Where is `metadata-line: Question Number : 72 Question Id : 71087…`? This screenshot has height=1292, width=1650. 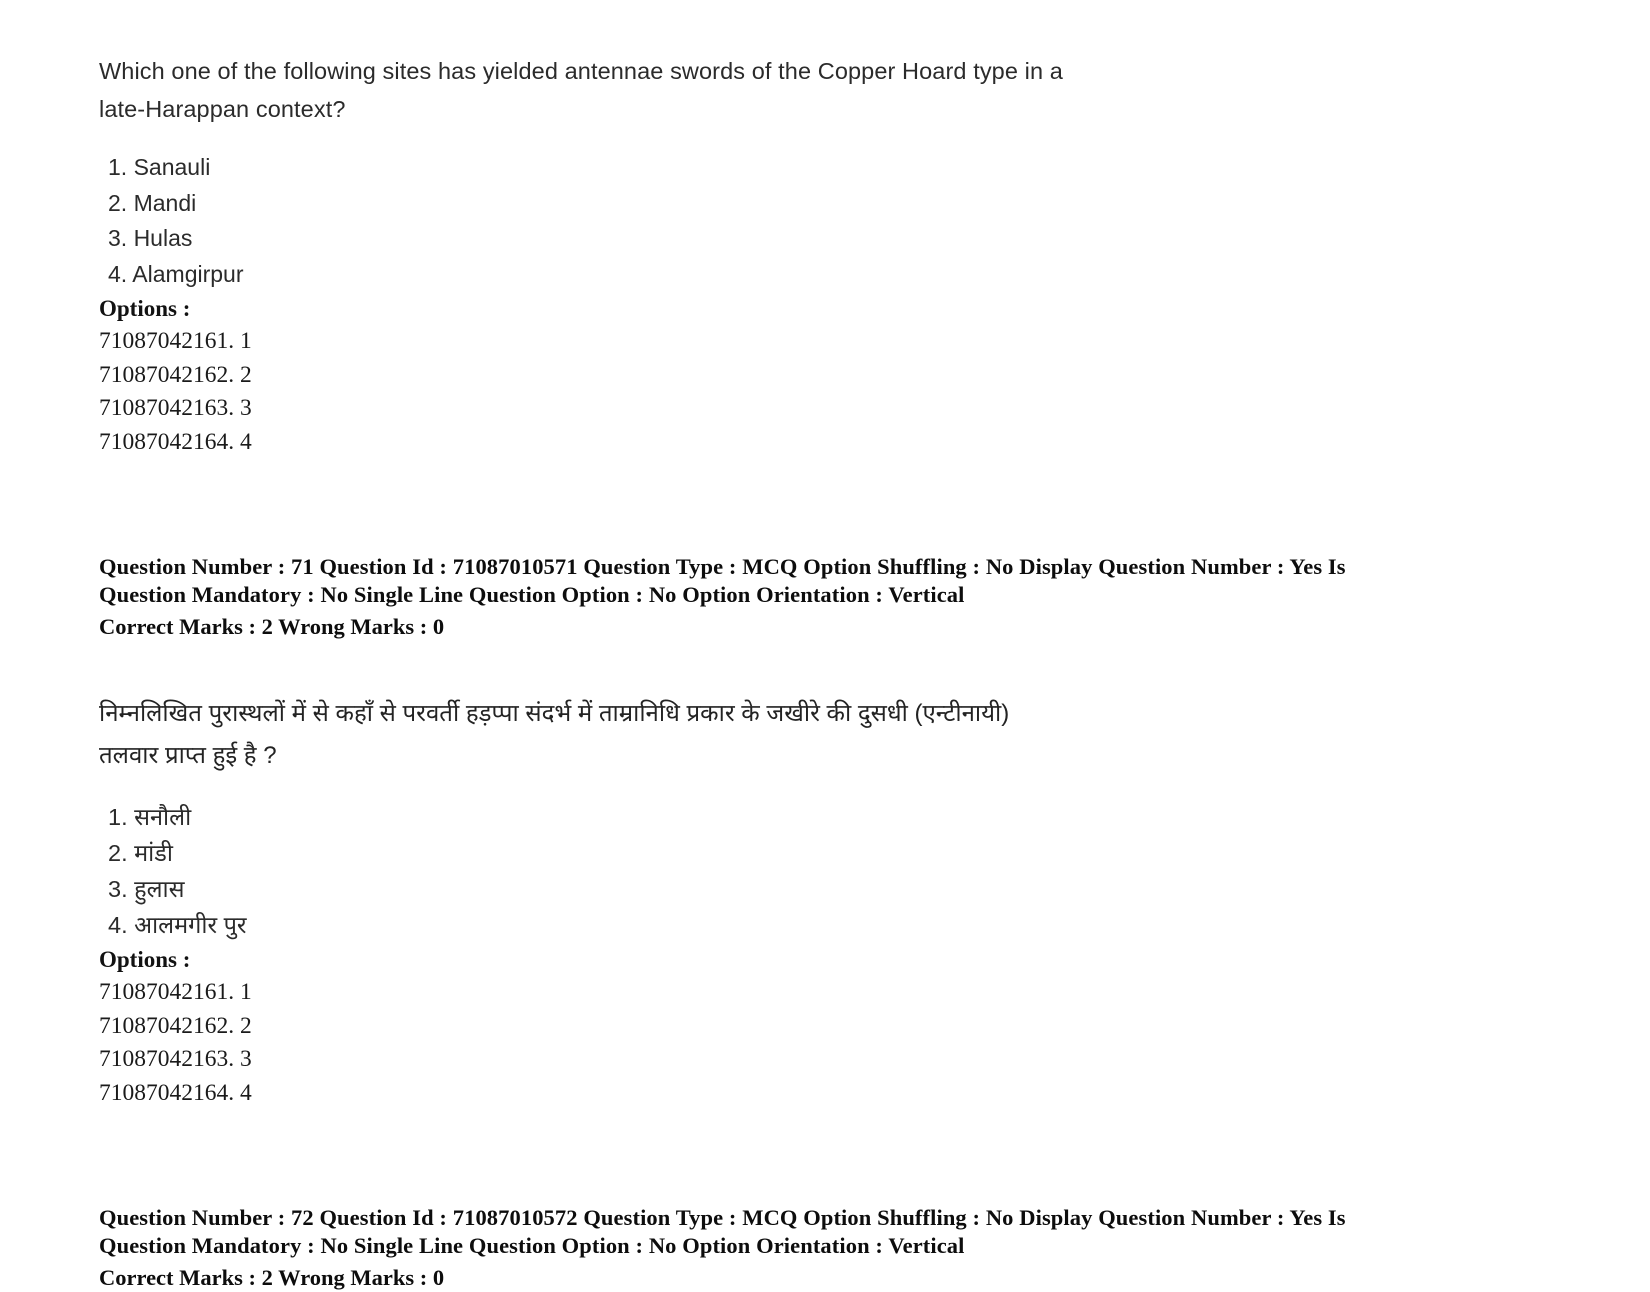 metadata-line: Question Number : 72 Question Id : 71087… is located at coordinates (722, 1217).